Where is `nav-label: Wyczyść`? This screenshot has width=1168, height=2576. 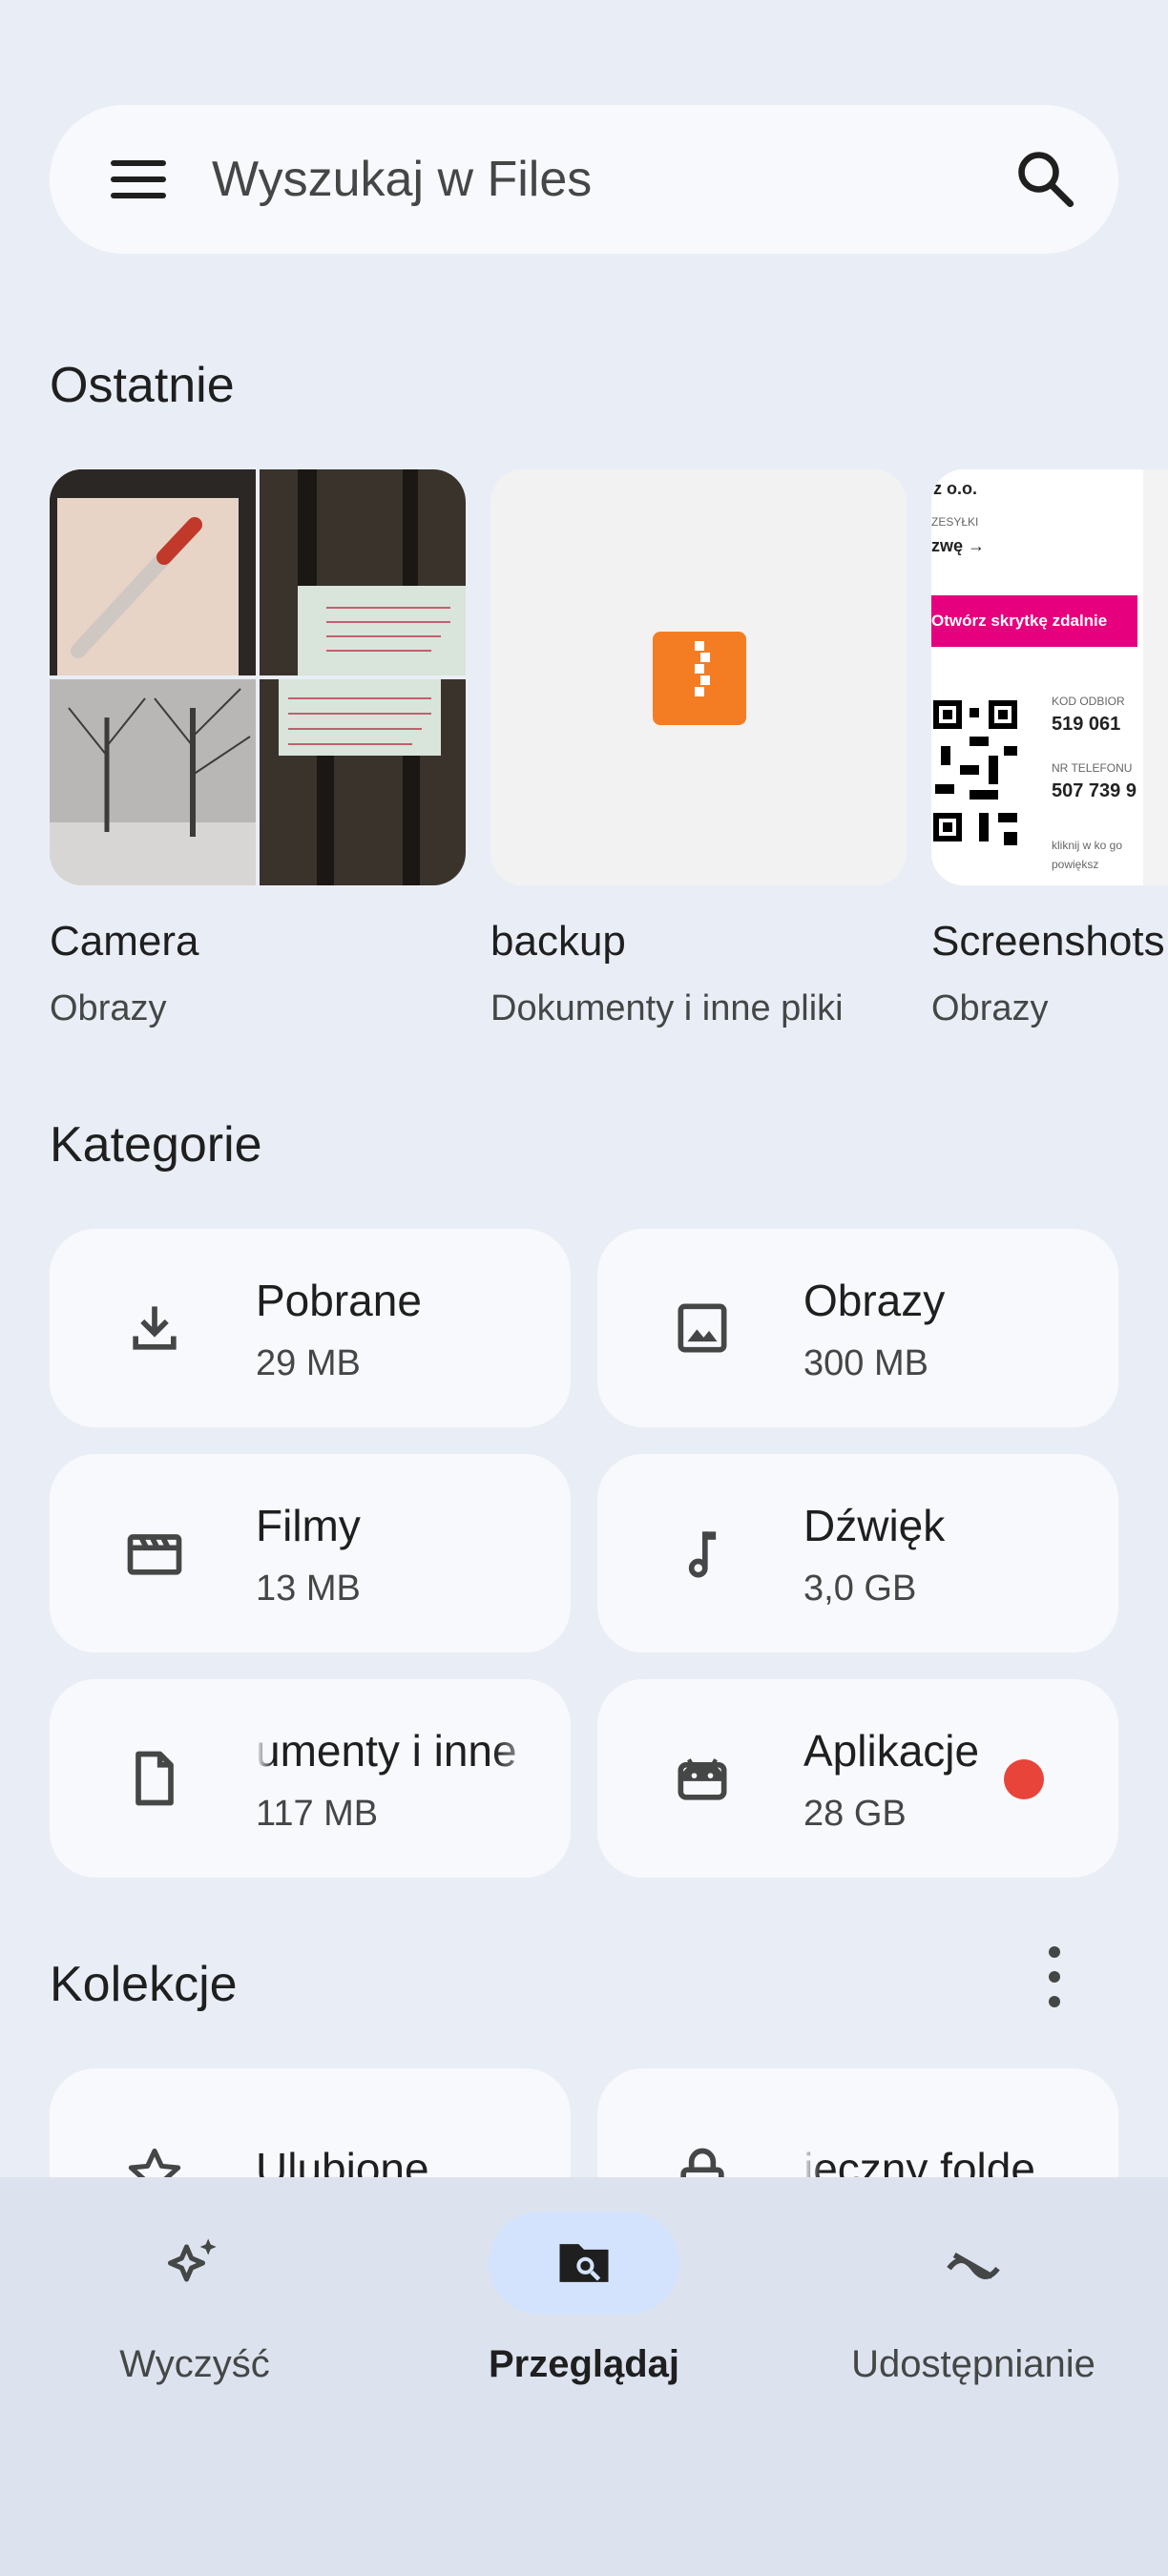
nav-label: Wyczyść is located at coordinates (194, 2364).